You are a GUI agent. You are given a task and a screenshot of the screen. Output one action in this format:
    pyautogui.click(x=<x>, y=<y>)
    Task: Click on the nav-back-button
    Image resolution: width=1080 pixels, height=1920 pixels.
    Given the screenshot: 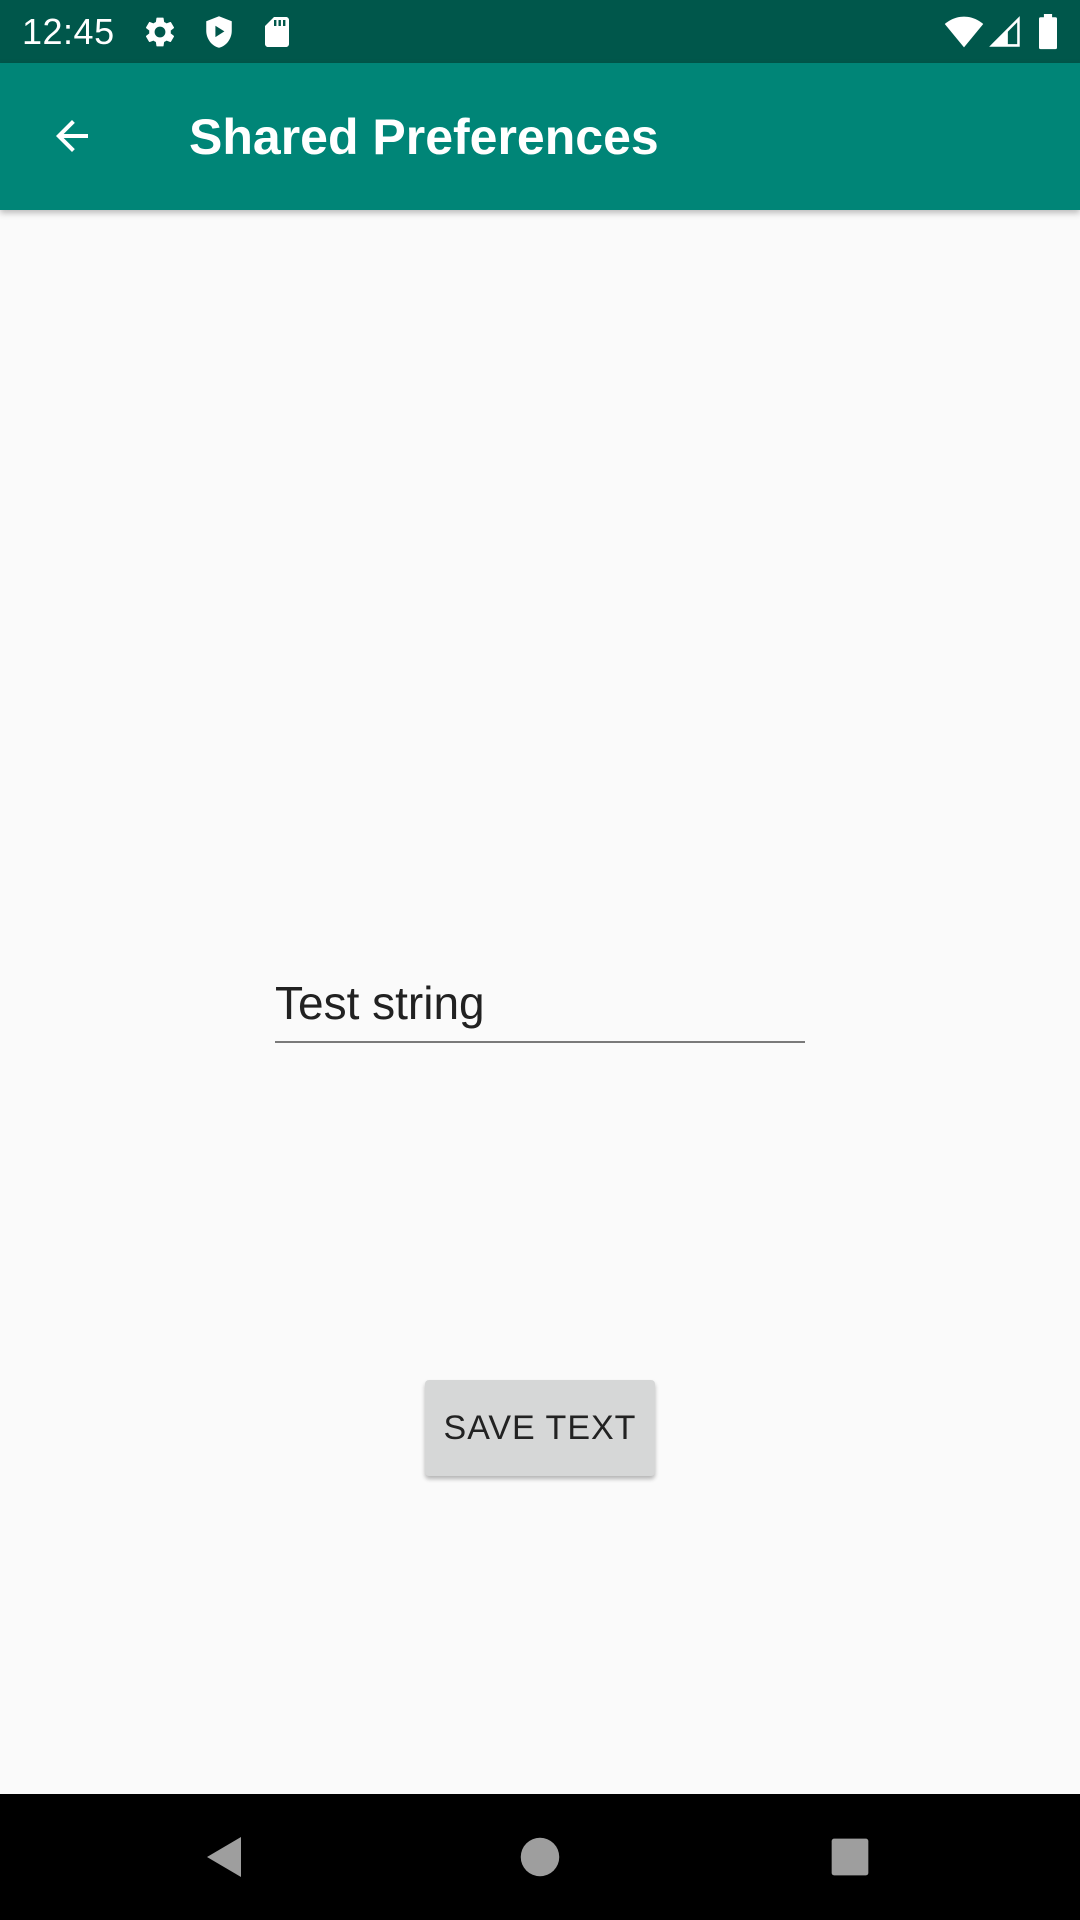 What is the action you would take?
    pyautogui.click(x=225, y=1857)
    